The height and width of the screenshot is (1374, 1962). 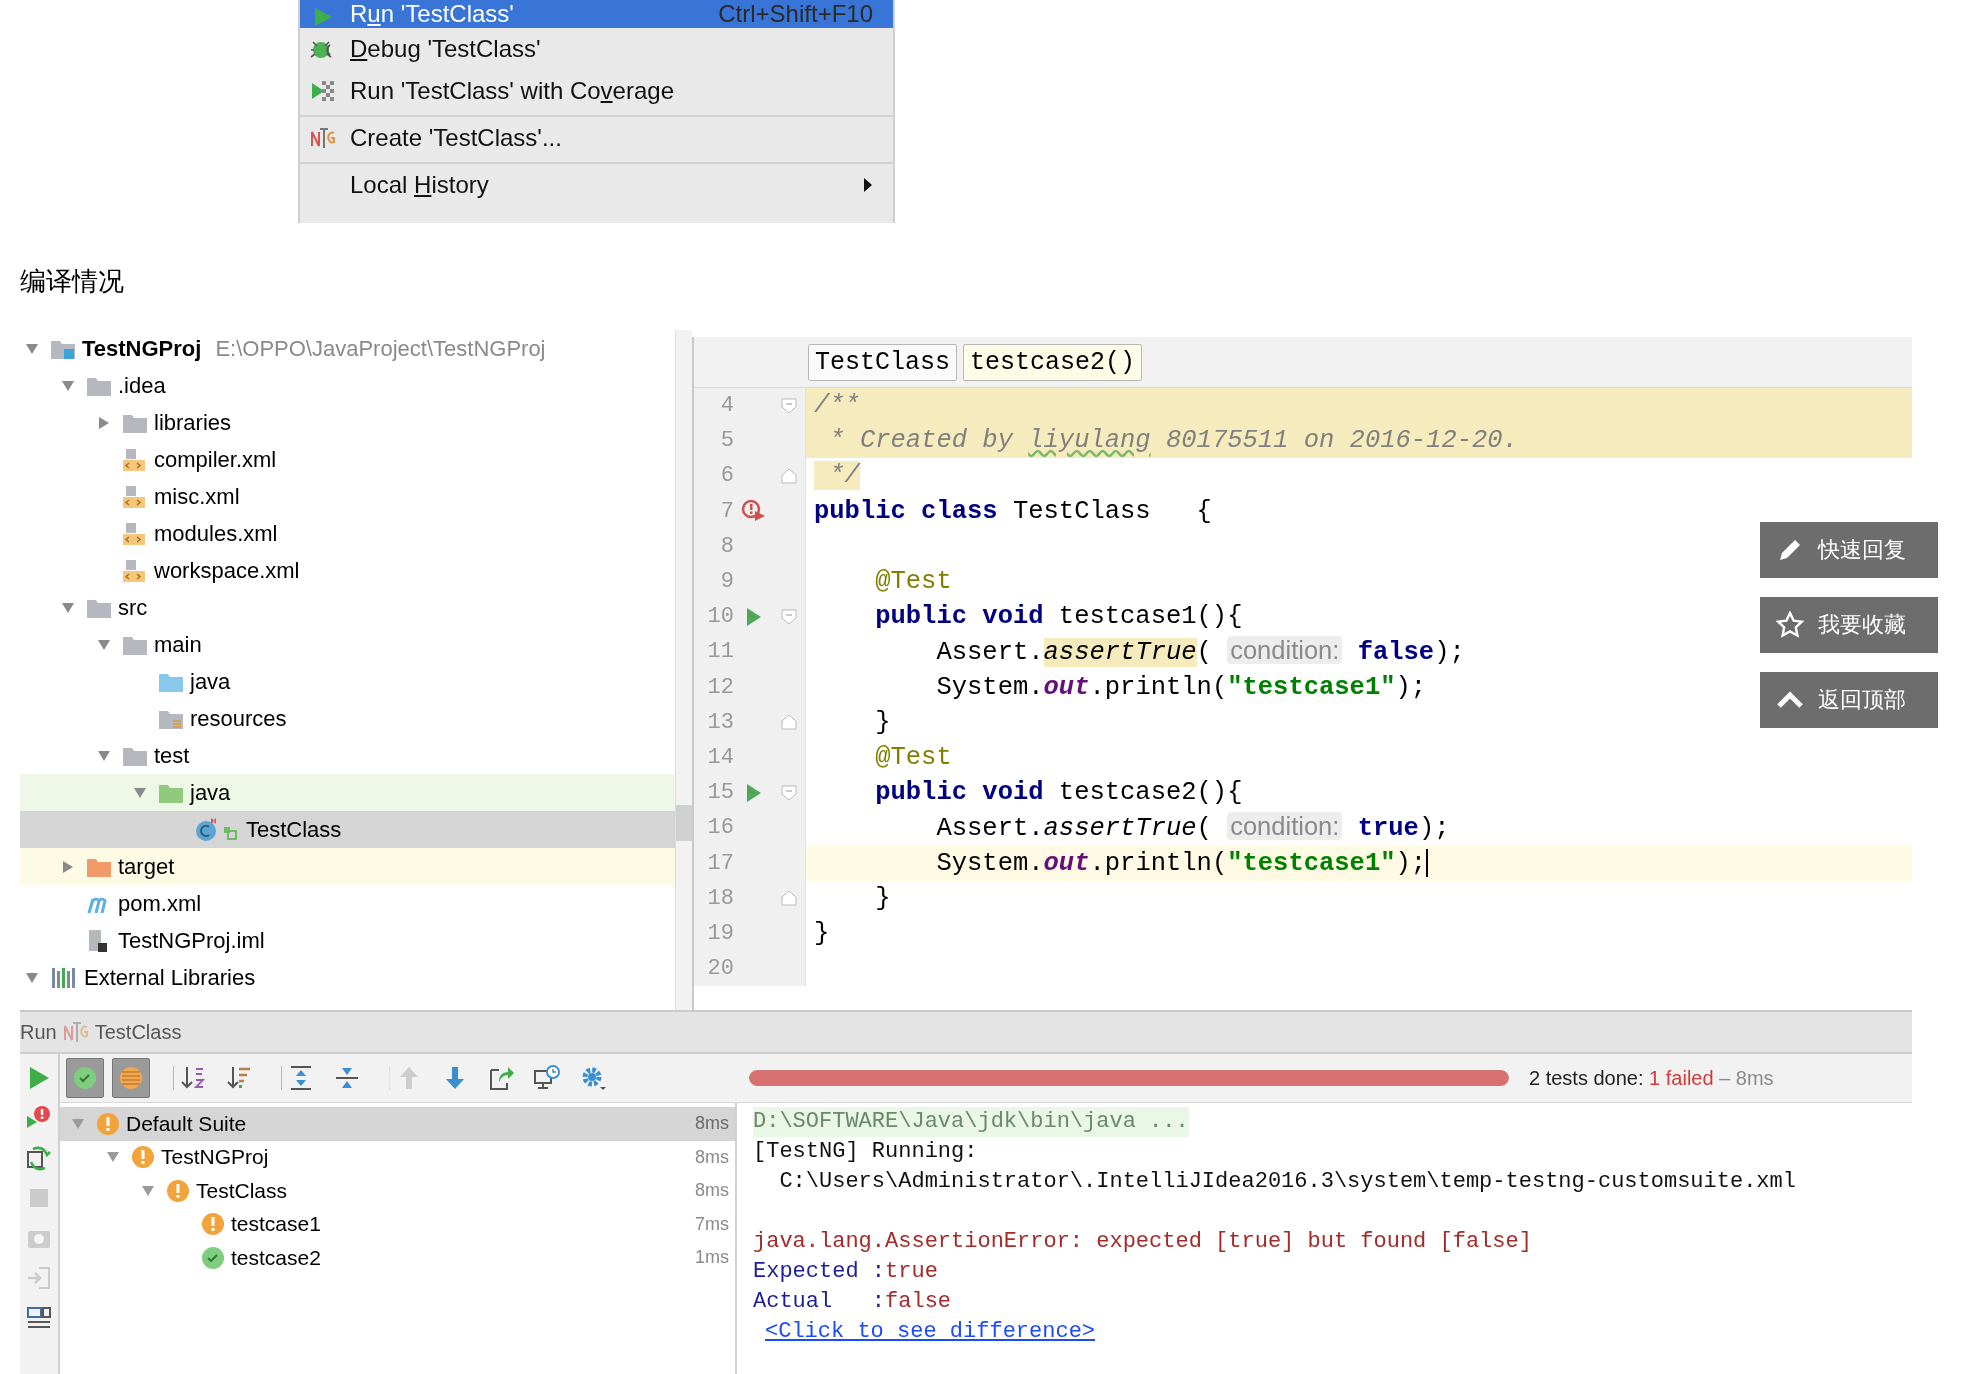 I want to click on tree-row: test, so click(x=347, y=755).